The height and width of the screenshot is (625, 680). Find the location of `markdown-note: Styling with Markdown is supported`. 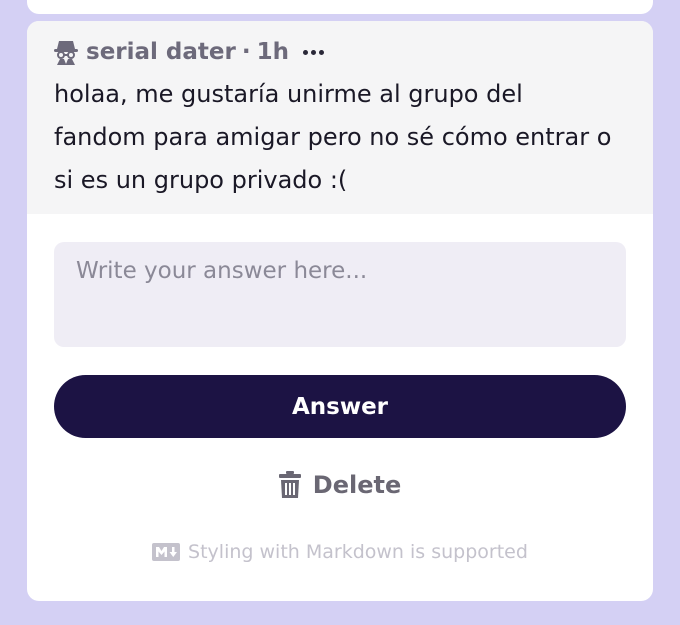

markdown-note: Styling with Markdown is supported is located at coordinates (340, 552).